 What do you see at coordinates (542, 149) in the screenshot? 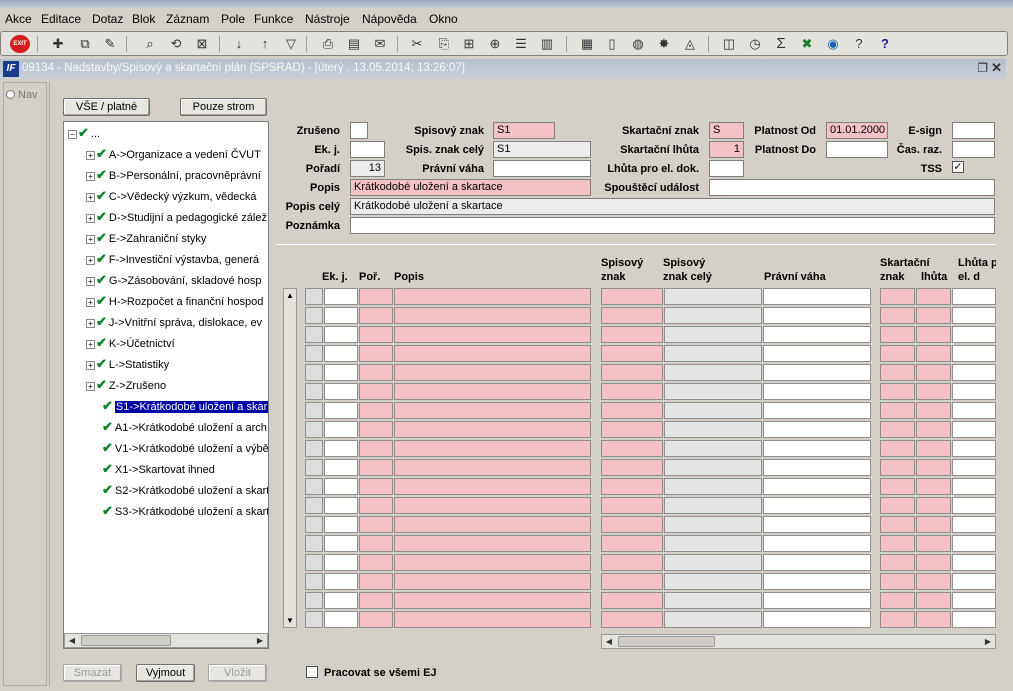
I see `spis-znak-cely-field: S1` at bounding box center [542, 149].